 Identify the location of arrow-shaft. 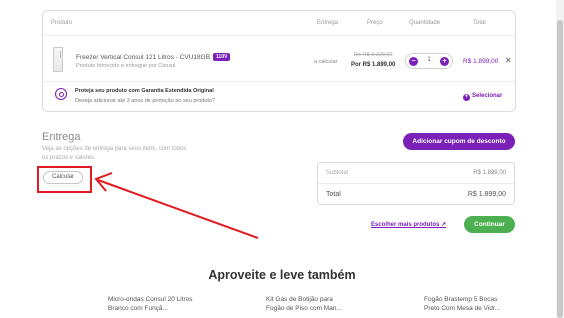
(178, 209).